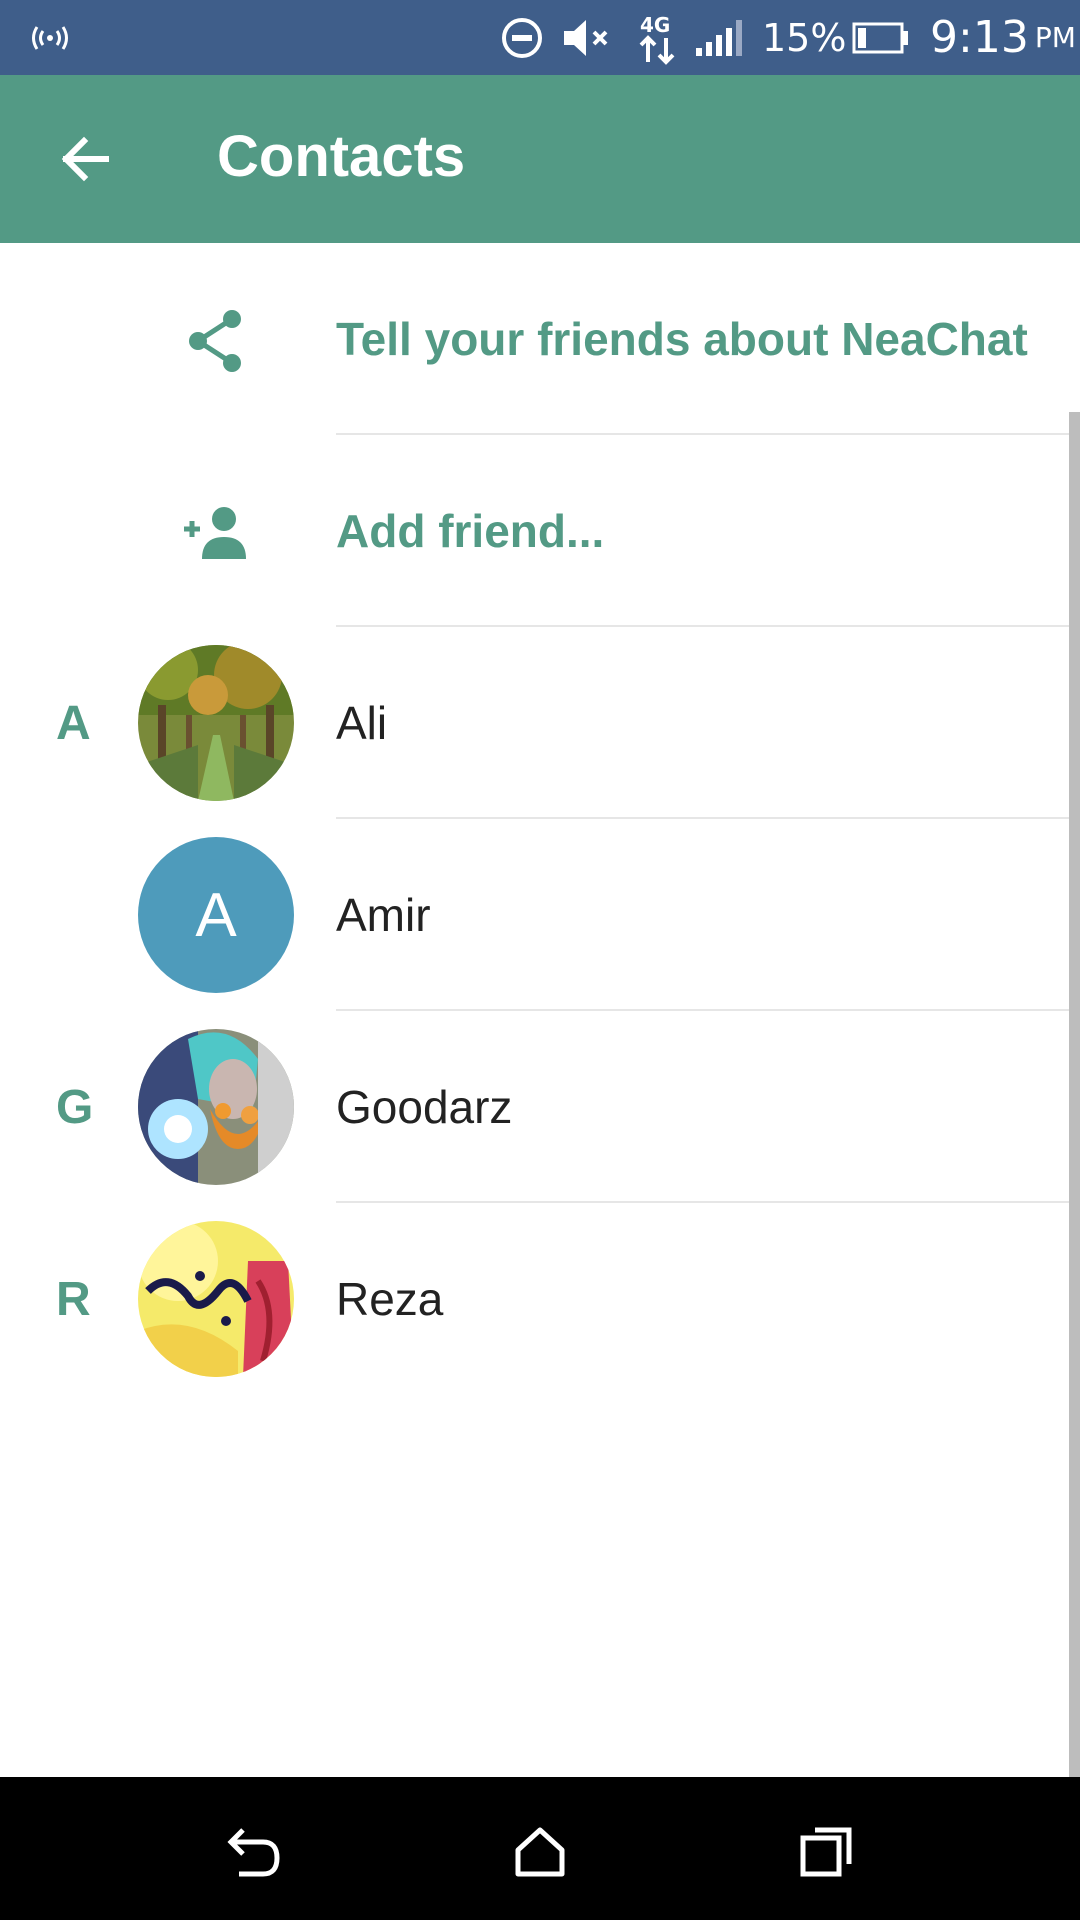 This screenshot has height=1920, width=1080. I want to click on back-button, so click(84, 159).